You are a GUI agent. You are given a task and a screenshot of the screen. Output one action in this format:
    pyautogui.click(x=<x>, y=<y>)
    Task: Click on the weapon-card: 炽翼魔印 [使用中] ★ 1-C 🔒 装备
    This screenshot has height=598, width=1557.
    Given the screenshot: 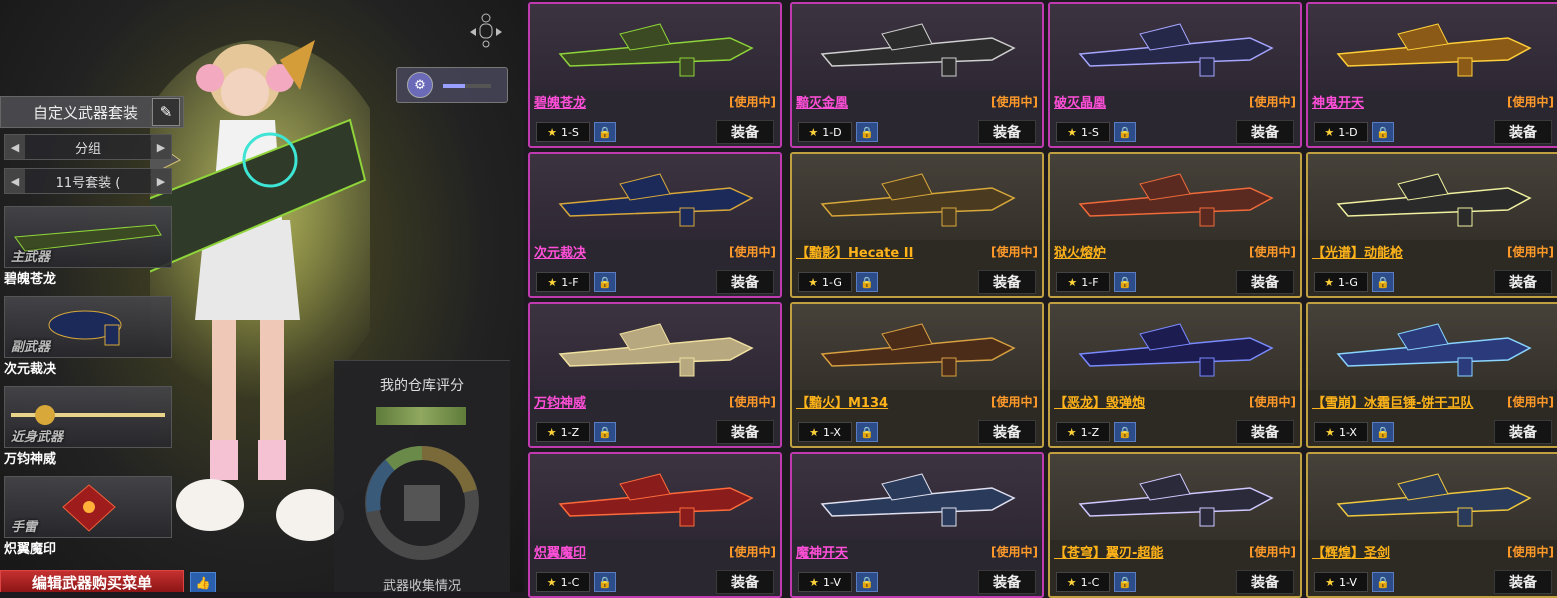 What is the action you would take?
    pyautogui.click(x=655, y=525)
    